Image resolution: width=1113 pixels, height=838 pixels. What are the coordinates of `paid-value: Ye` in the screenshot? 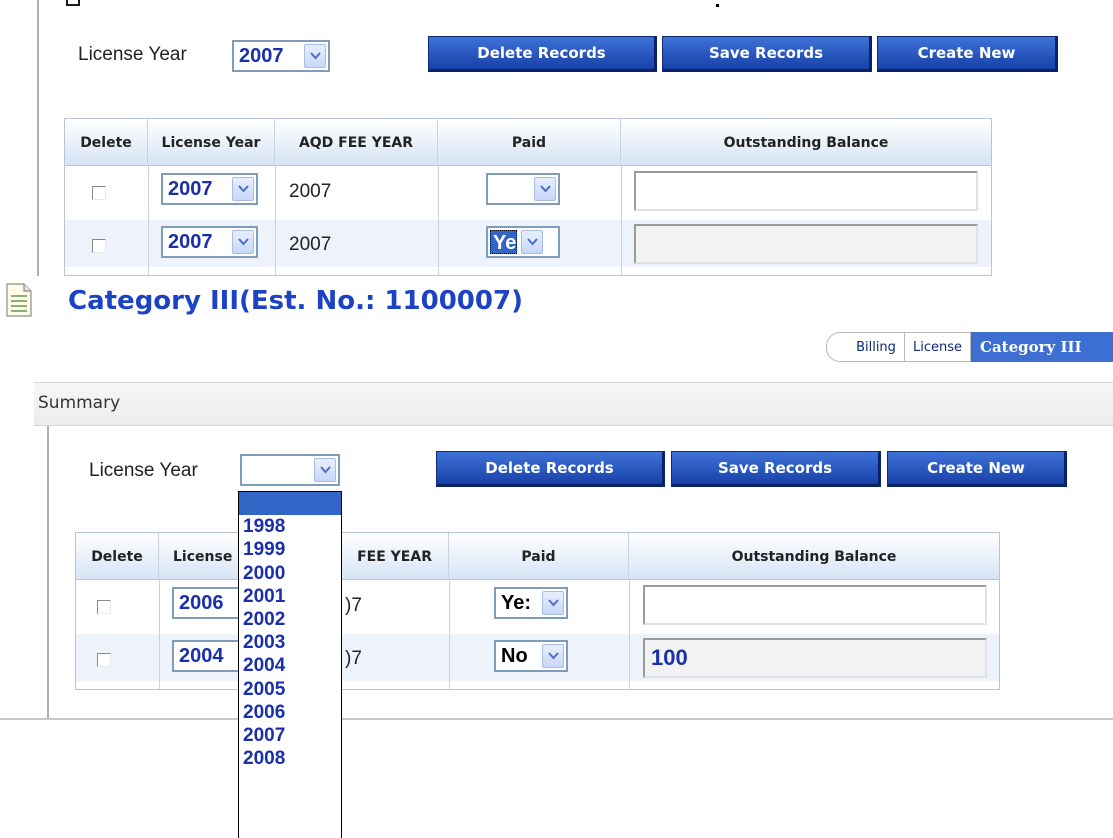 It's located at (504, 242).